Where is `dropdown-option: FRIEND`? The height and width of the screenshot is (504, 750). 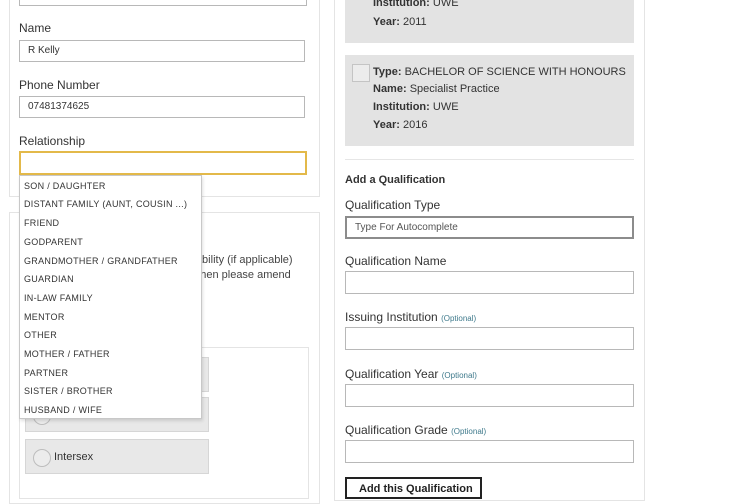
dropdown-option: FRIEND is located at coordinates (41, 223).